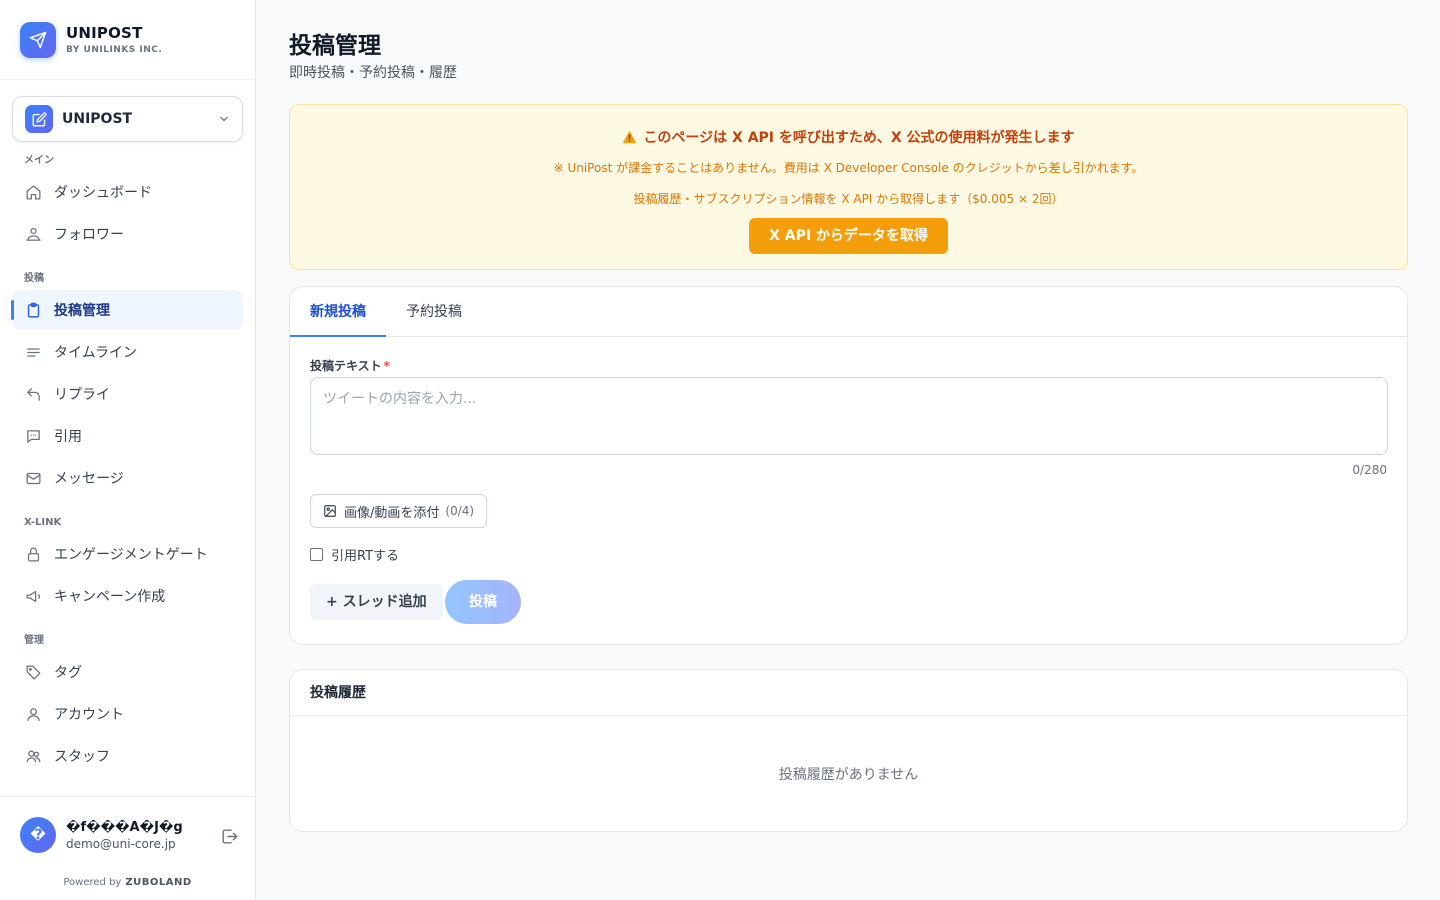 This screenshot has height=900, width=1440. I want to click on page-subtitle: 即時投稿・予約投稿・履歴, so click(373, 73).